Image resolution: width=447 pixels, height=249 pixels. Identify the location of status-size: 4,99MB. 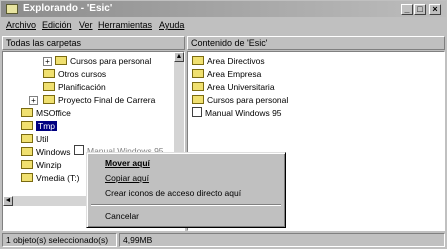
(282, 240).